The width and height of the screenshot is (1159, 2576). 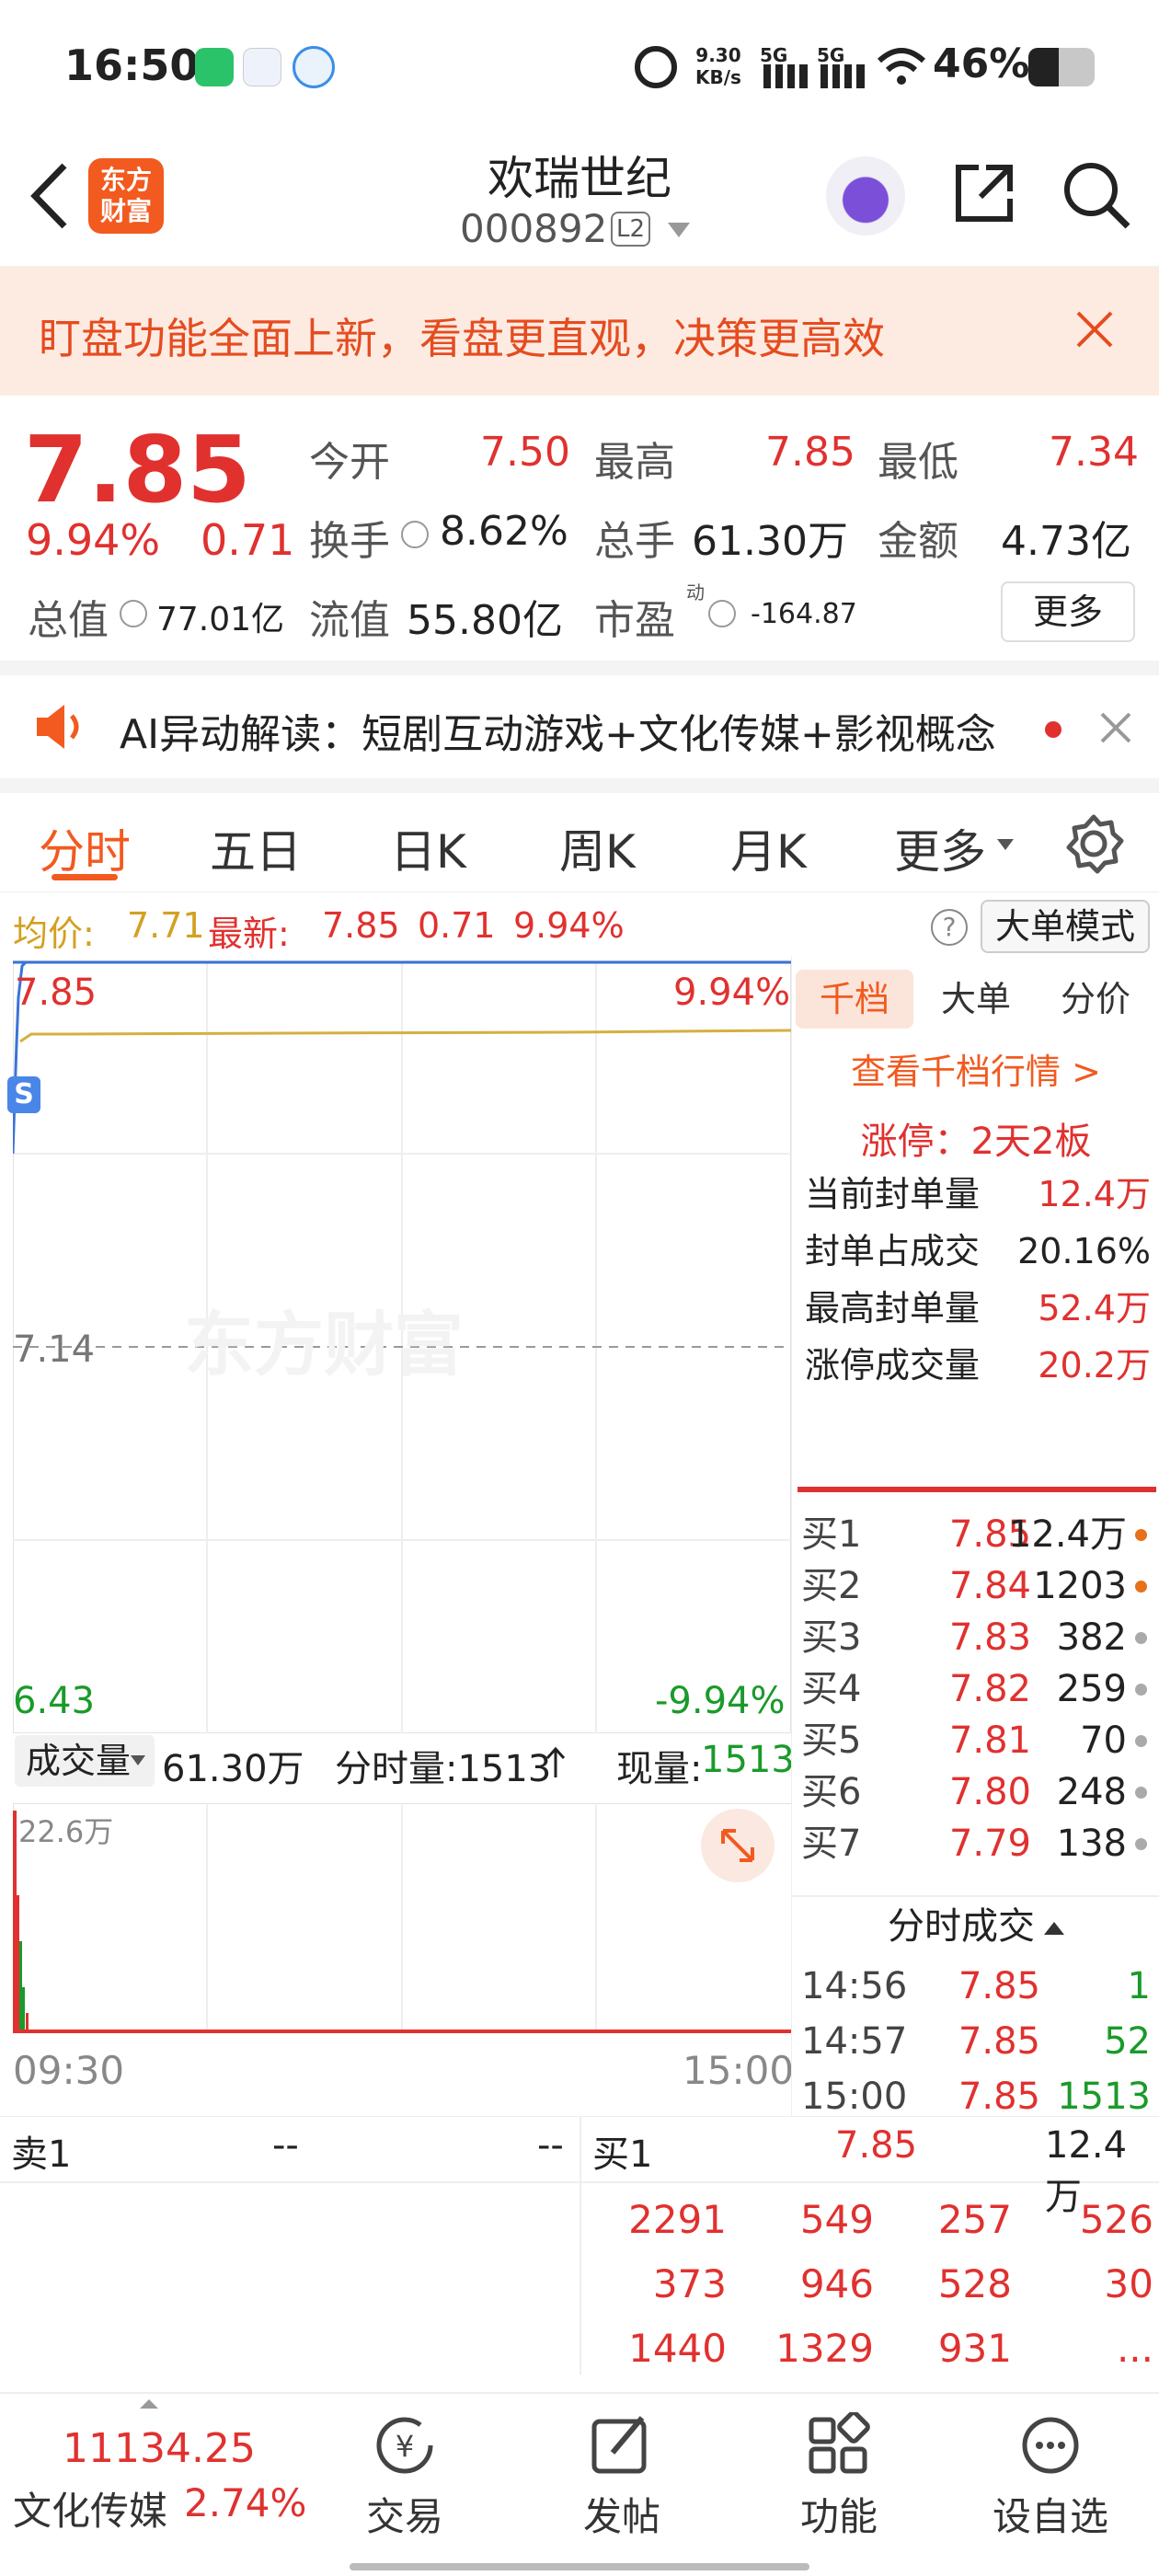 I want to click on sector-index: 11134.25 文化传媒 2.74%, so click(x=157, y=2489).